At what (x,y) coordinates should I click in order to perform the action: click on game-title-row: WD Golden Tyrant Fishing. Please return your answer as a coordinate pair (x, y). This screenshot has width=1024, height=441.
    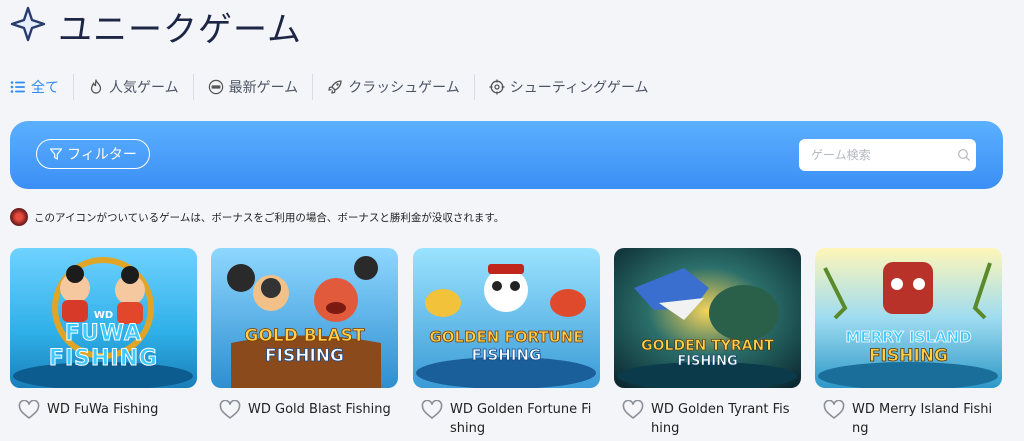
    Looking at the image, I should click on (711, 419).